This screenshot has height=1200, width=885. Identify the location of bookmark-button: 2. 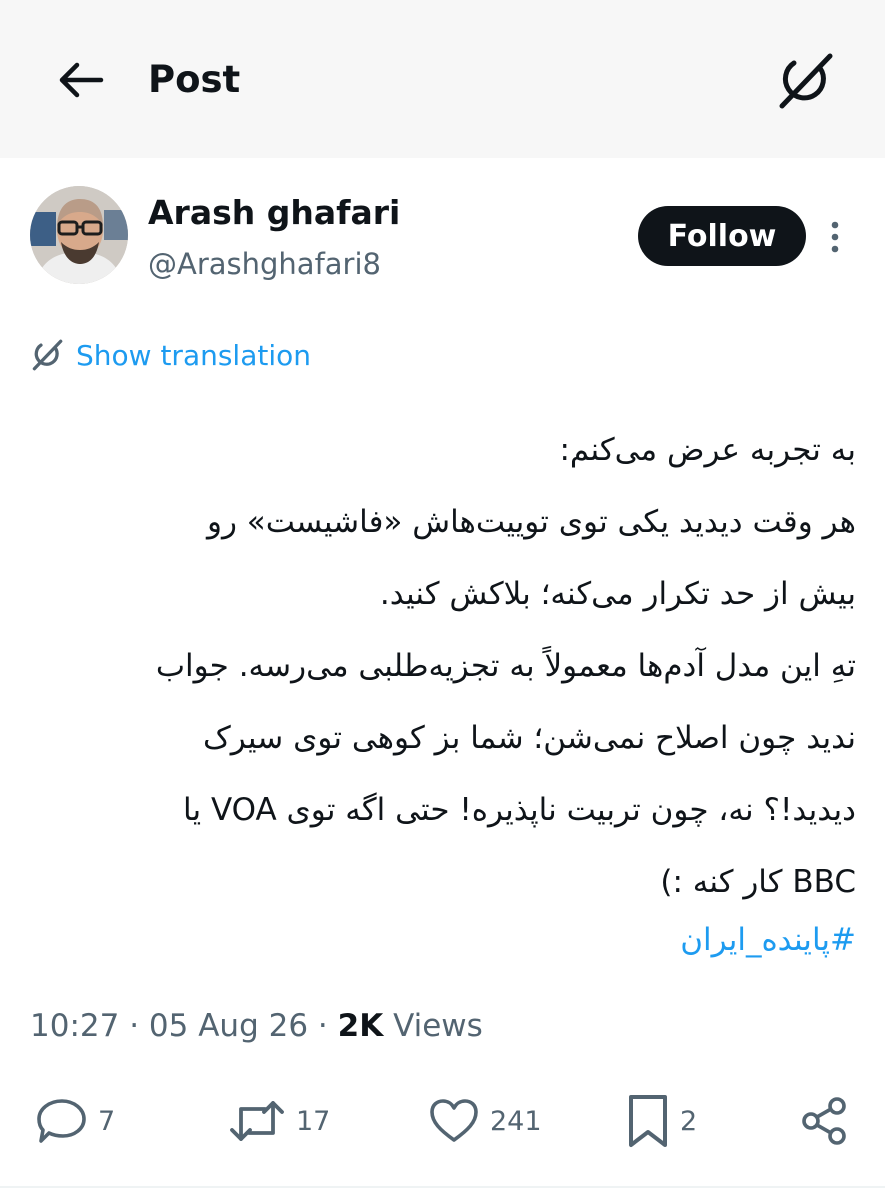
(661, 1121).